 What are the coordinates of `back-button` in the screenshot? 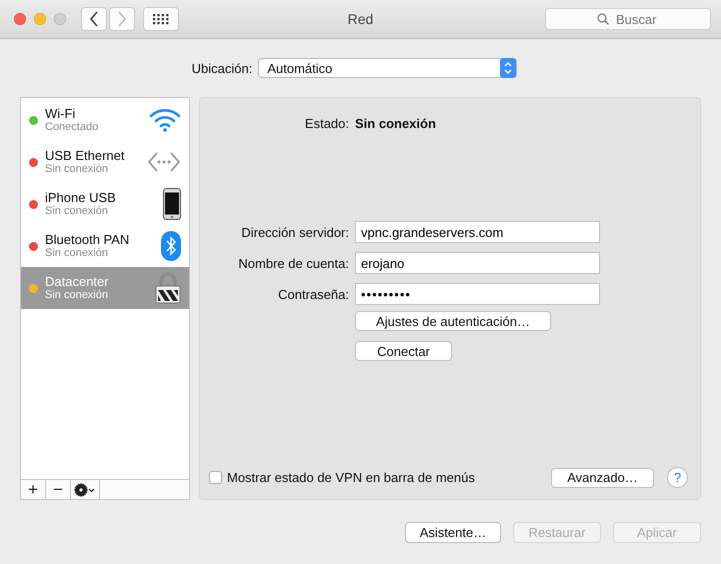 It's located at (94, 19).